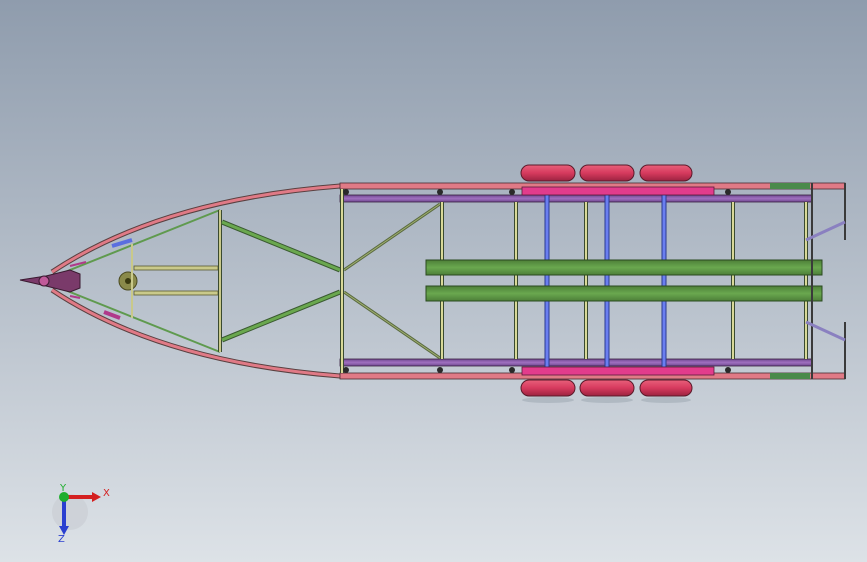 This screenshot has height=562, width=867. I want to click on wheel-mid-left, so click(607, 173).